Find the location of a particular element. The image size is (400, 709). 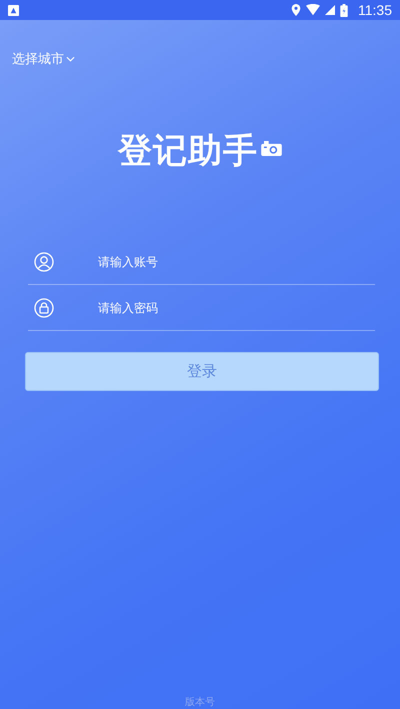

clock-time: 11:35 is located at coordinates (375, 10).